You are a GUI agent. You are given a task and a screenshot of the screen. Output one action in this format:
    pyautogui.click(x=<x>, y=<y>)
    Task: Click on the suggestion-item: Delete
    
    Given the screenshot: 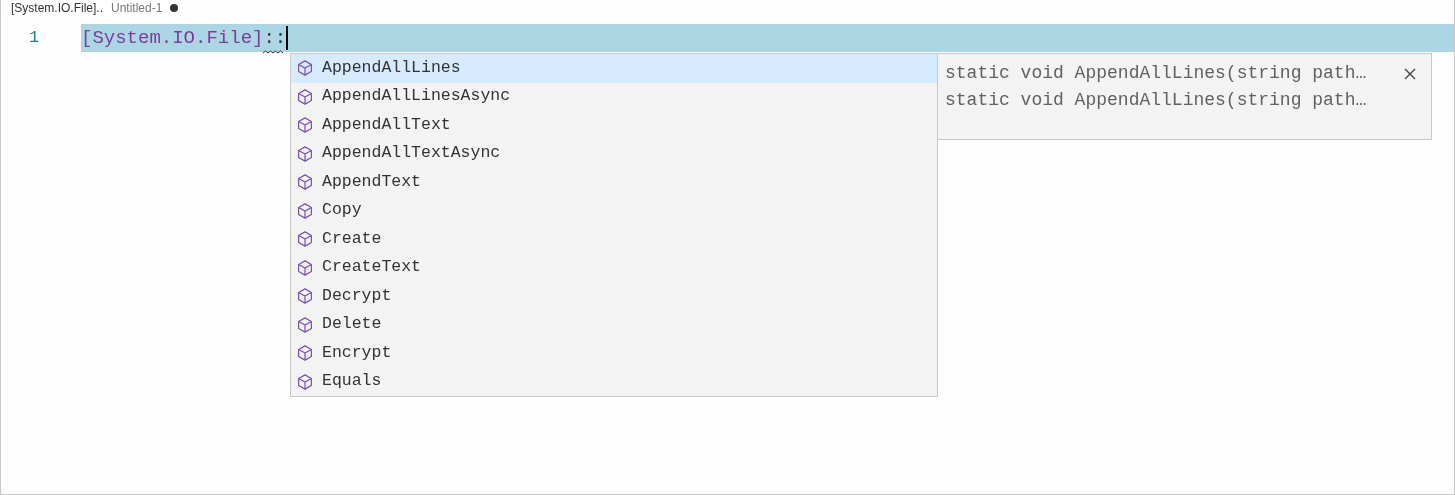 What is the action you would take?
    pyautogui.click(x=614, y=324)
    